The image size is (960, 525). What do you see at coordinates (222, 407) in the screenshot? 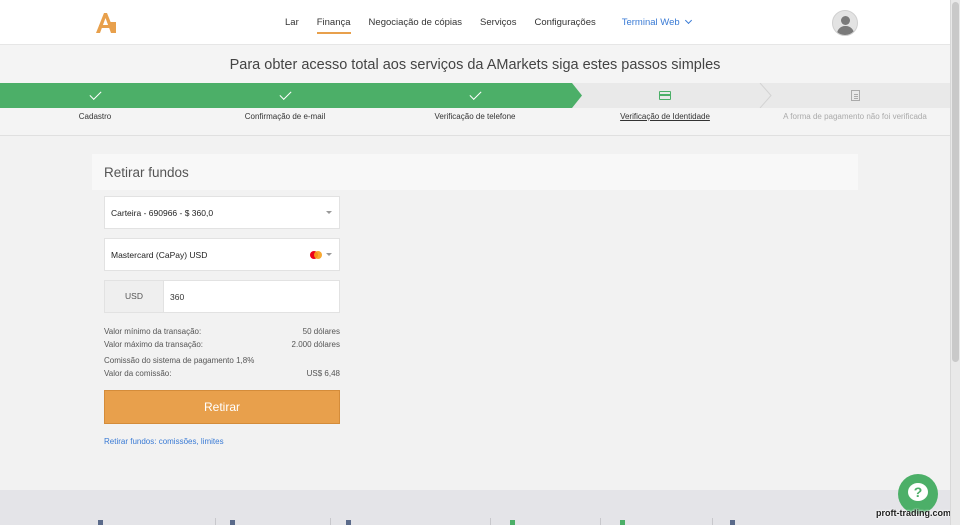
I see `withdraw-button: Retirar` at bounding box center [222, 407].